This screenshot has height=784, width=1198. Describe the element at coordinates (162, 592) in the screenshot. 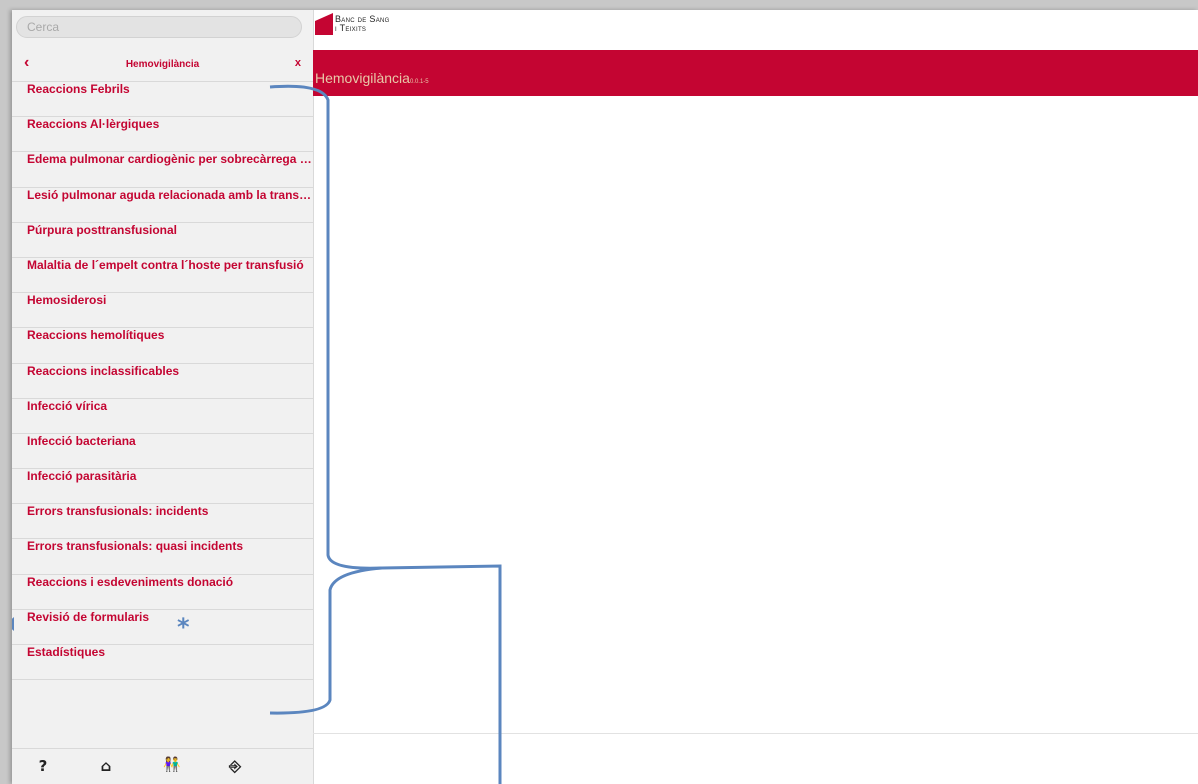

I see `menu-item-reaccions-donacio: Reaccions i esdeveniments donació` at that location.